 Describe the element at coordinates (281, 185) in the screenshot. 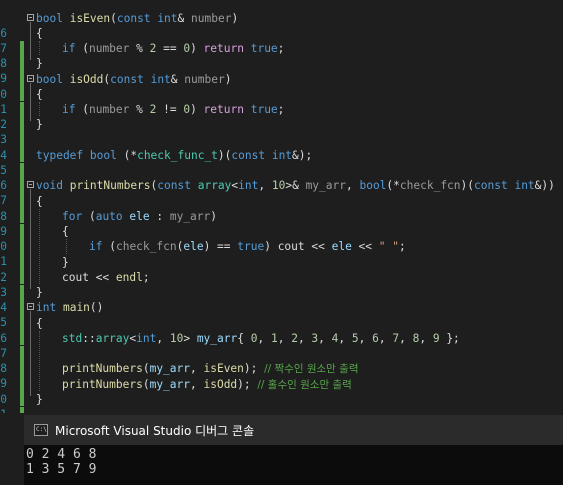

I see `code-line: 6` at that location.